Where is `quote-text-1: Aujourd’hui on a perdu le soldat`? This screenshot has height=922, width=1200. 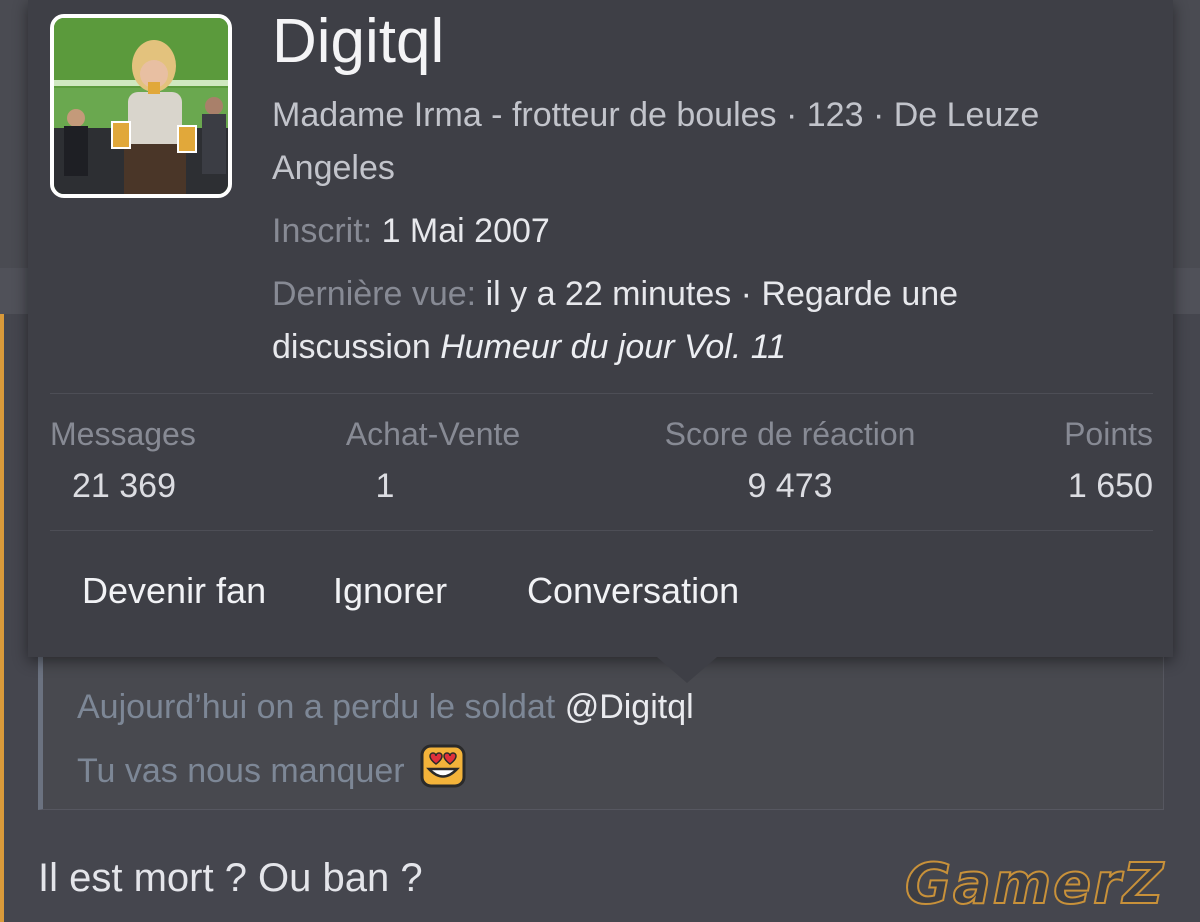
quote-text-1: Aujourd’hui on a perdu le soldat is located at coordinates (316, 707).